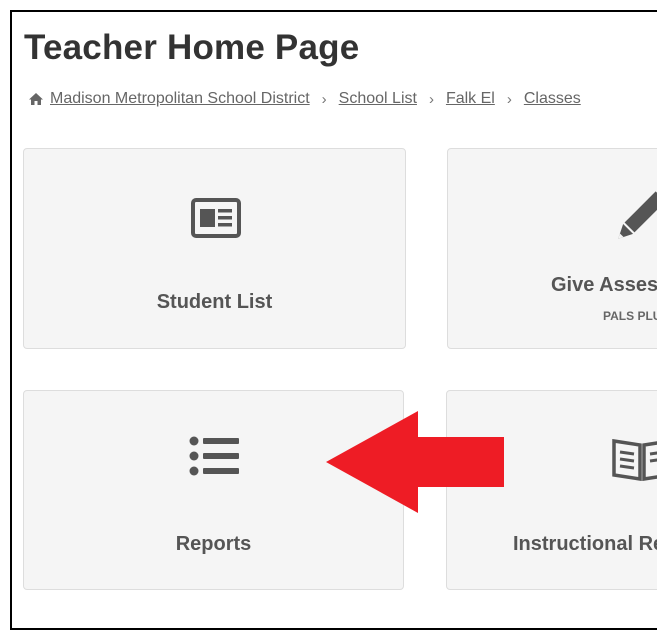 The height and width of the screenshot is (630, 657). Describe the element at coordinates (634, 461) in the screenshot. I see `book-icon` at that location.